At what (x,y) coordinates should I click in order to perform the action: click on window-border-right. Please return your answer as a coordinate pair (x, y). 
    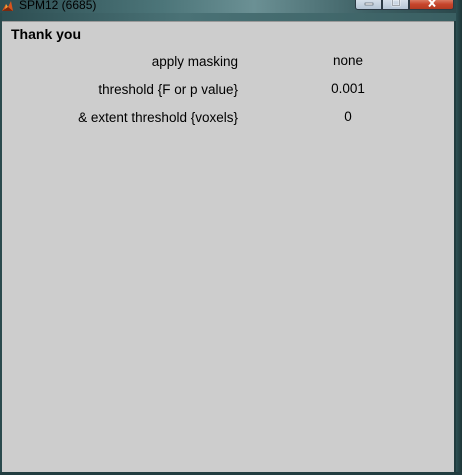
    Looking at the image, I should click on (459, 237).